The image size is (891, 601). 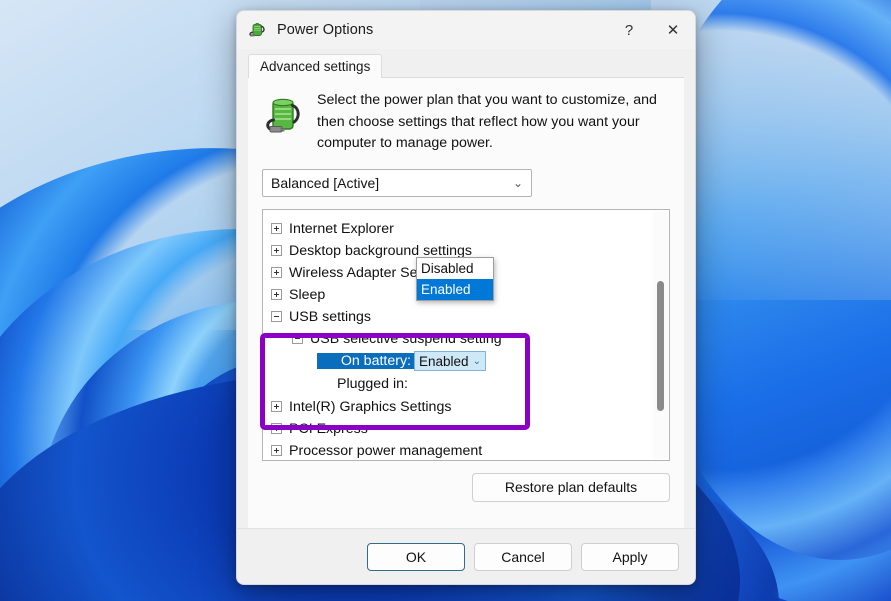 I want to click on tree-item-pci-express: PCI Express, so click(x=462, y=429).